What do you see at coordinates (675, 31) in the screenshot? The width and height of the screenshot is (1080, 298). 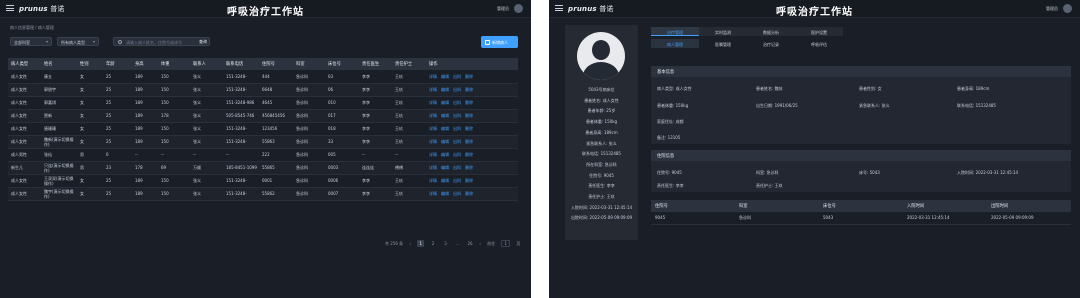 I see `tab-treatment: 治疗管理` at bounding box center [675, 31].